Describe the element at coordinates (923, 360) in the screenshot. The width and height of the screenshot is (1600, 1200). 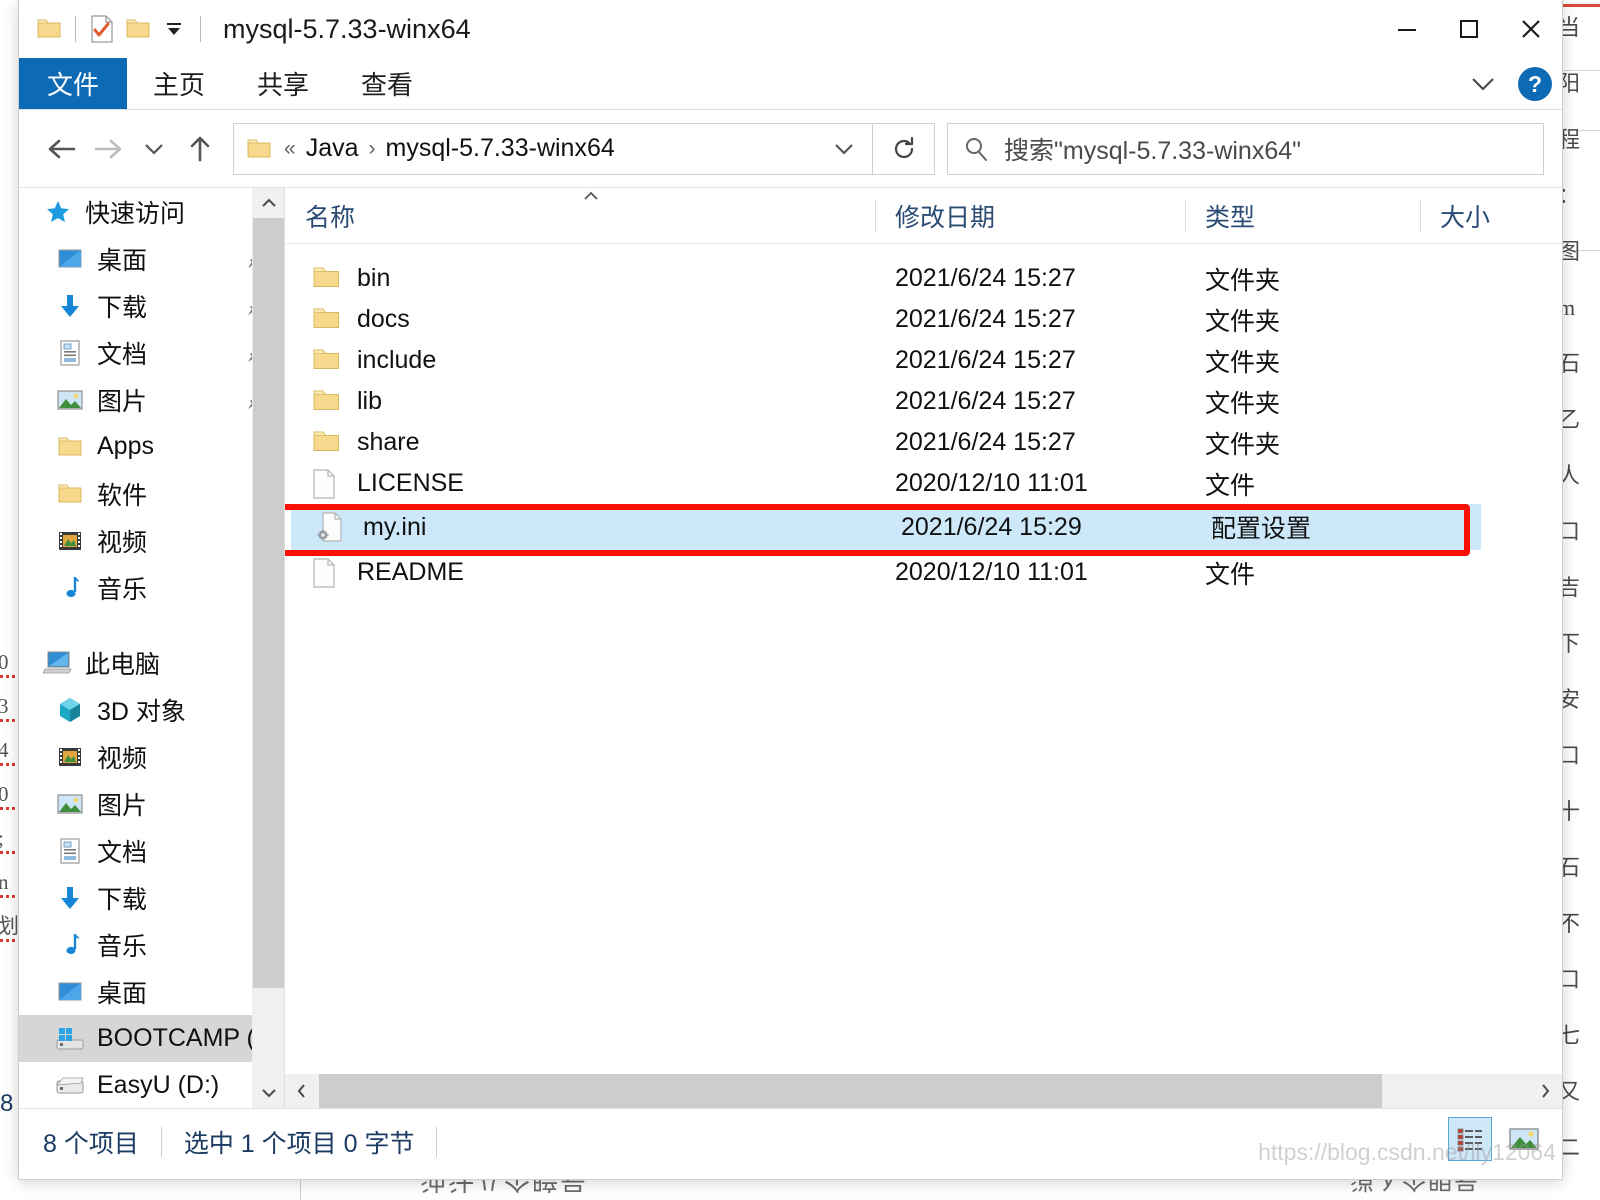
I see `table-row: include 2021/6/24 15:27 文件夹` at that location.